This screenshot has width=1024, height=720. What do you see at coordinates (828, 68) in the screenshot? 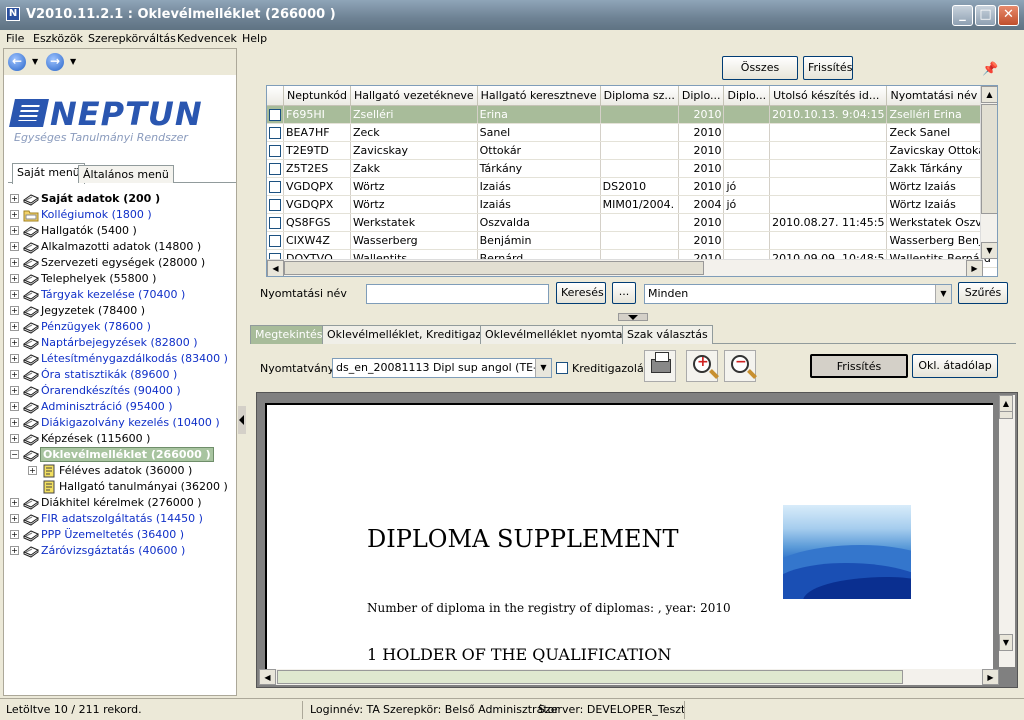
I see `refresh-button: Frissítés` at bounding box center [828, 68].